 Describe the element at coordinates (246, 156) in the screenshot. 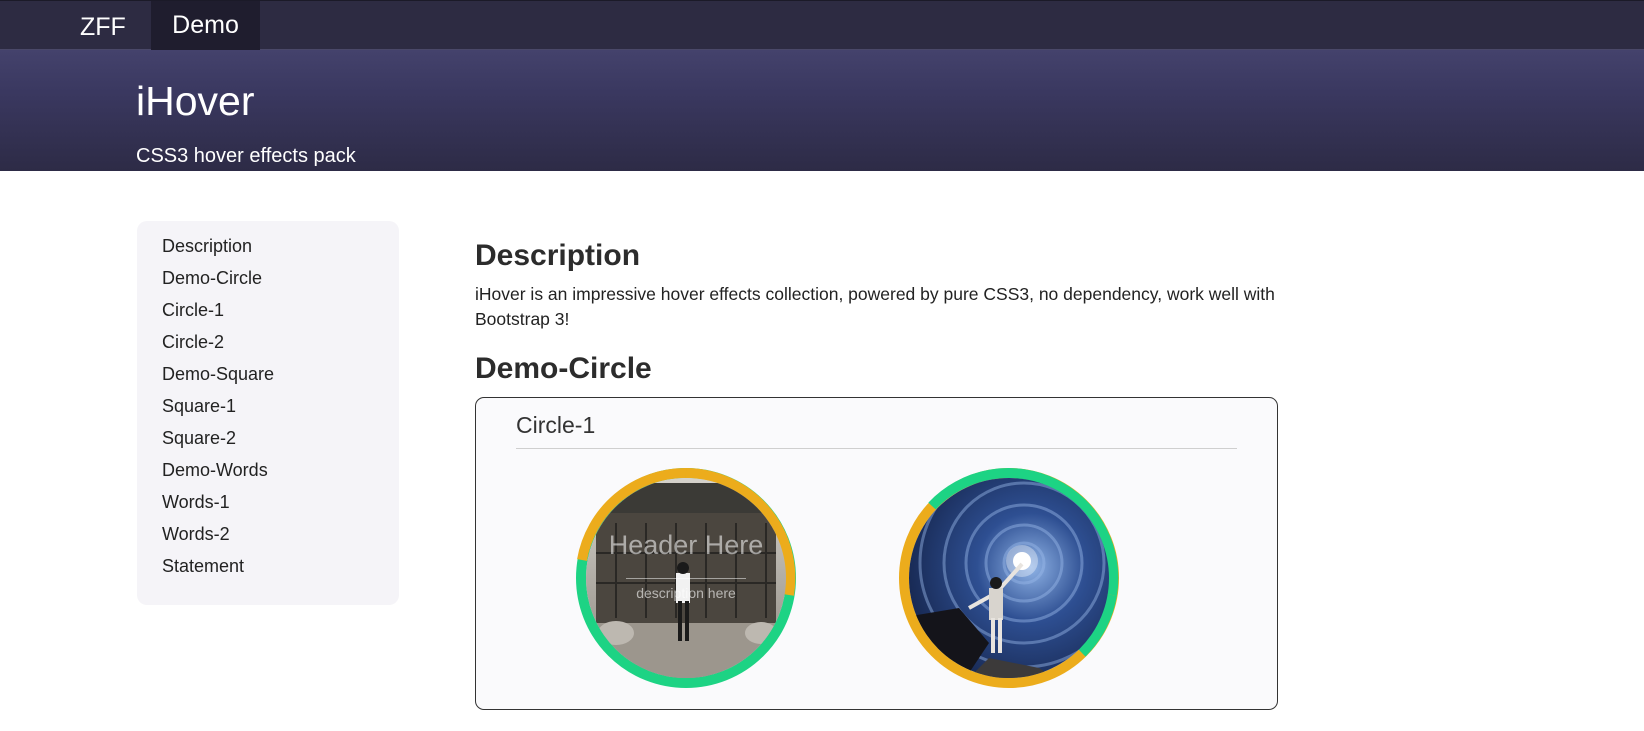

I see `page-subtitle: CSS3 hover effects pack` at that location.